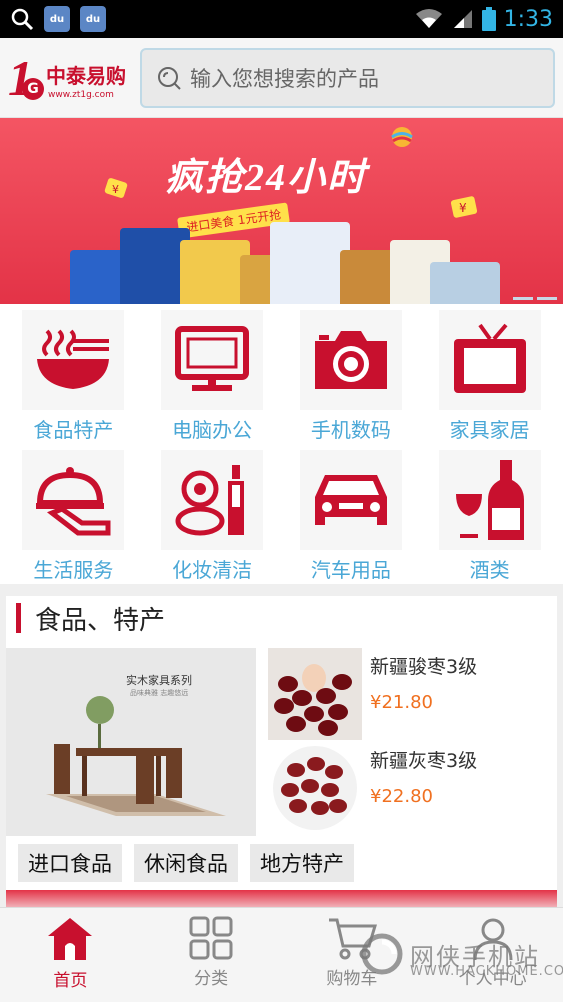 The image size is (563, 1002). Describe the element at coordinates (73, 570) in the screenshot. I see `category-label: 生活服务` at that location.